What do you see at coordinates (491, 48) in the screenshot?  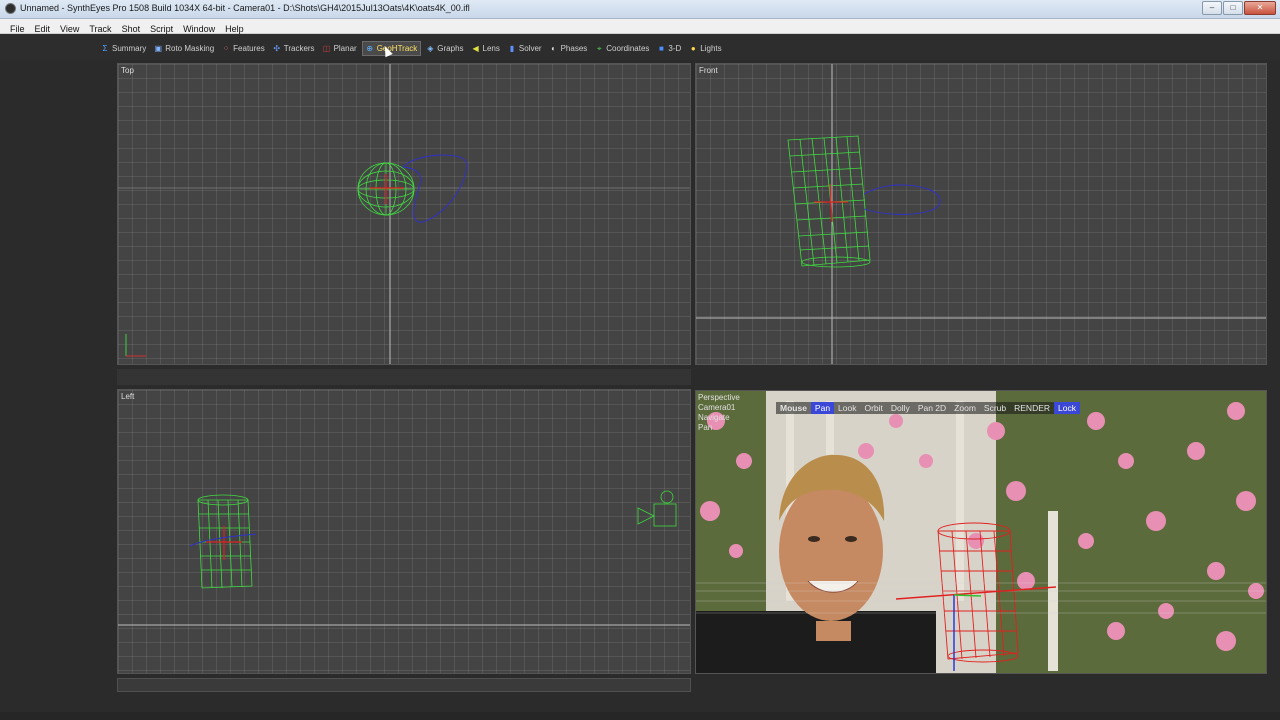 I see `room-tab-label: Lens` at bounding box center [491, 48].